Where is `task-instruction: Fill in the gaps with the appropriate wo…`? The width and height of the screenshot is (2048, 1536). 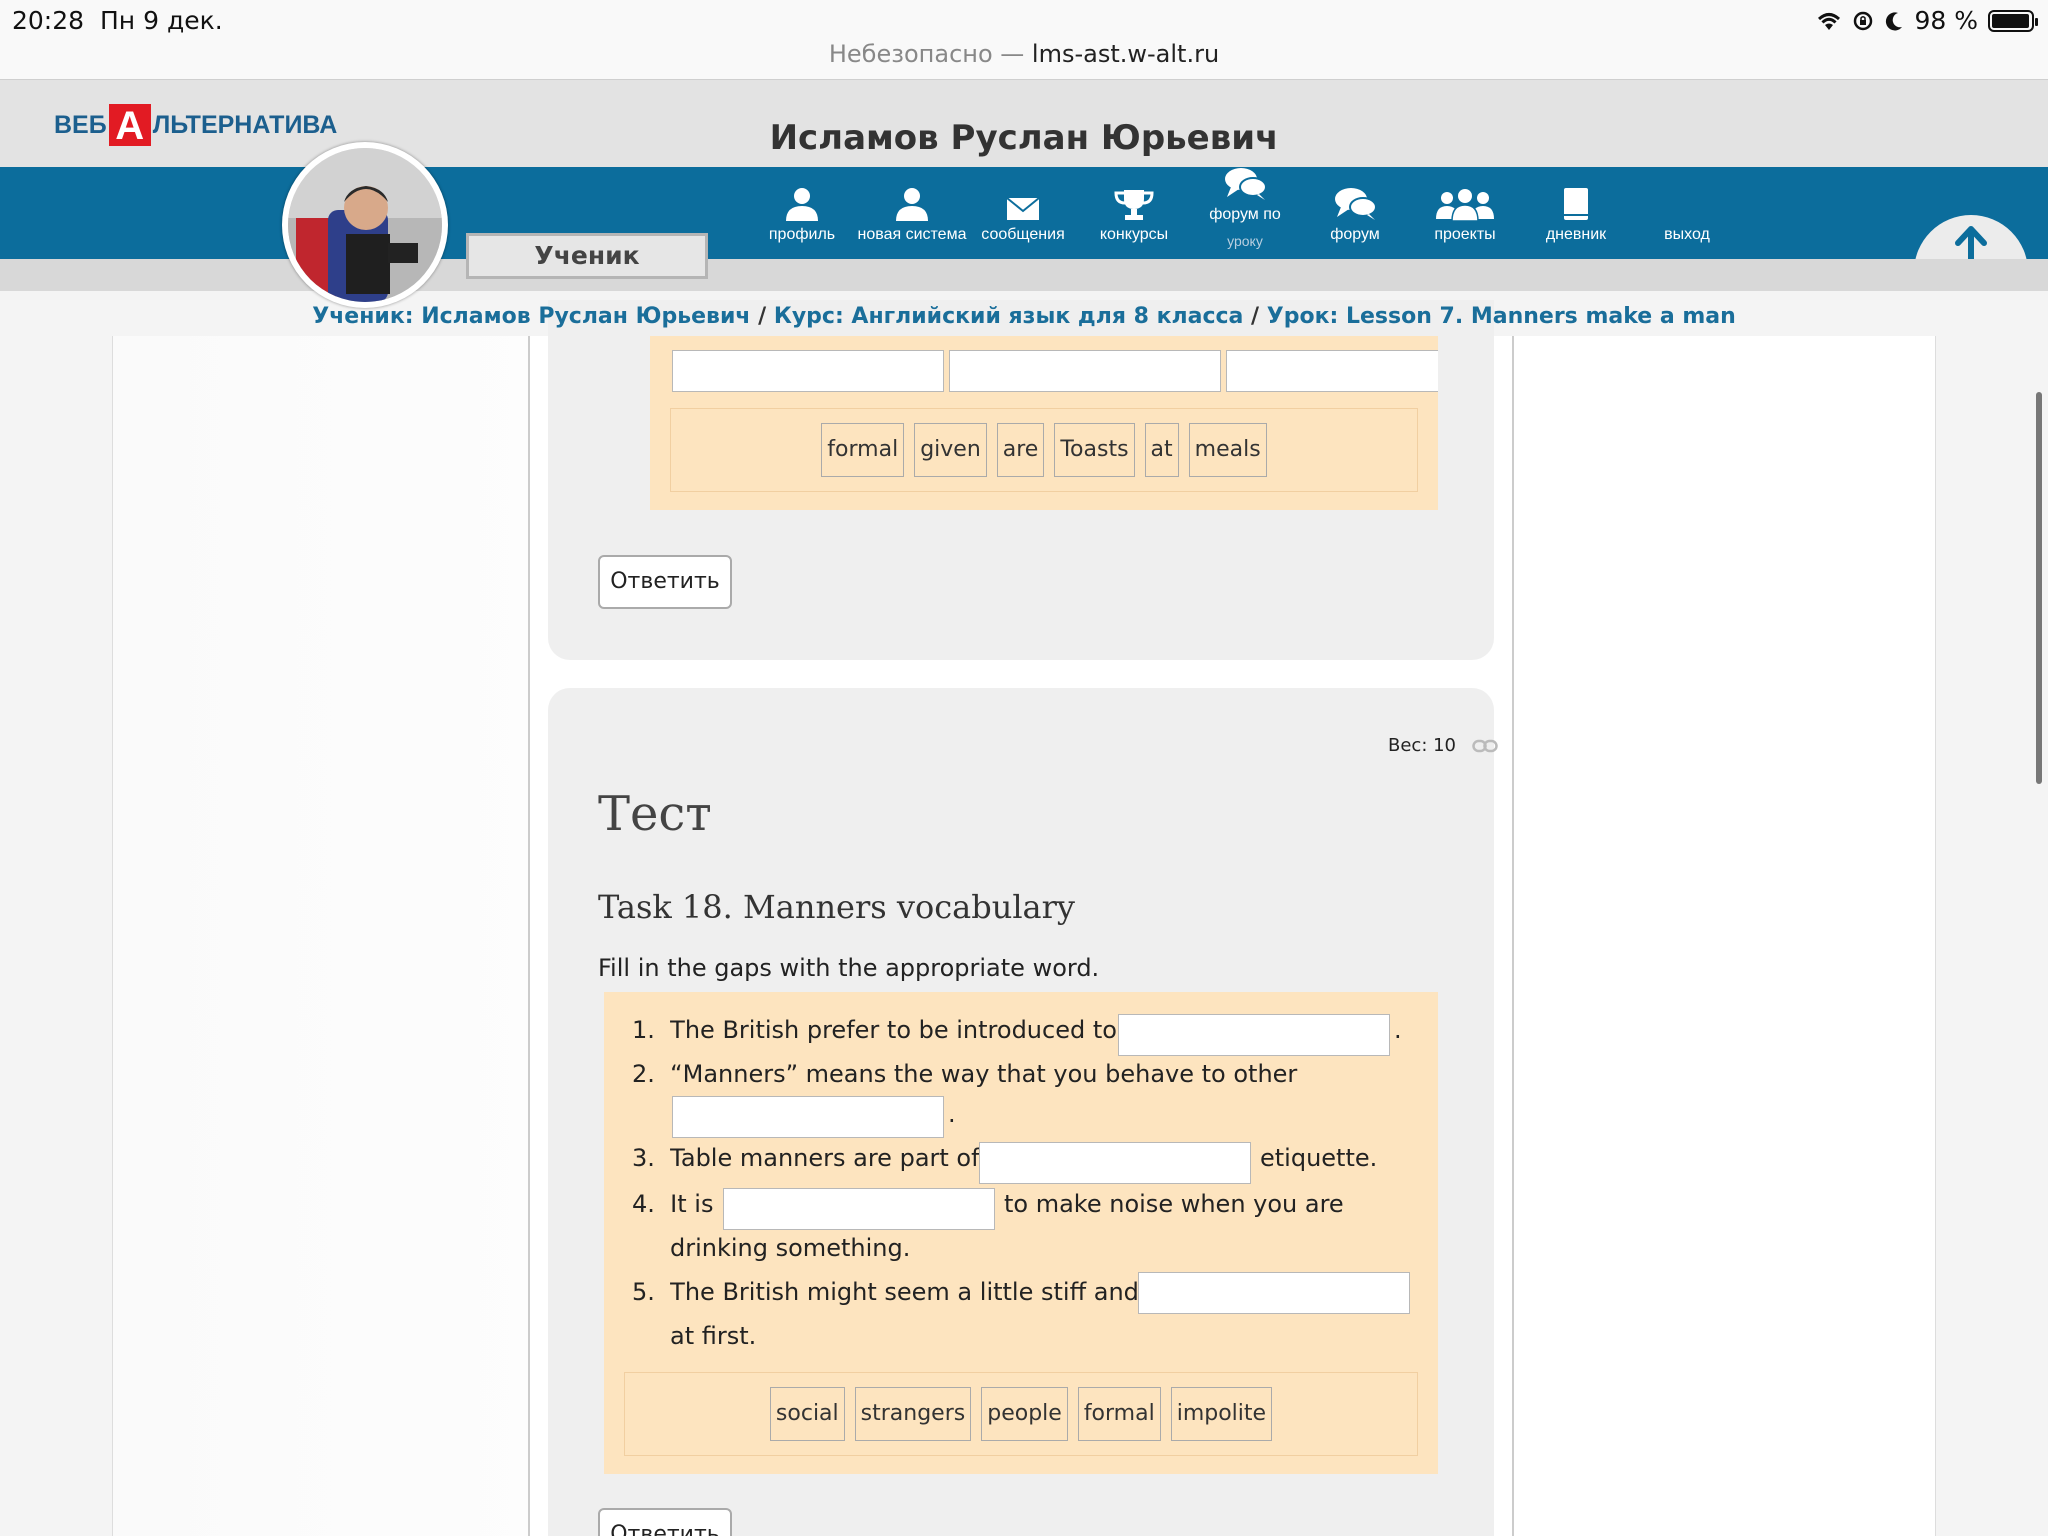
task-instruction: Fill in the gaps with the appropriate wo… is located at coordinates (849, 968).